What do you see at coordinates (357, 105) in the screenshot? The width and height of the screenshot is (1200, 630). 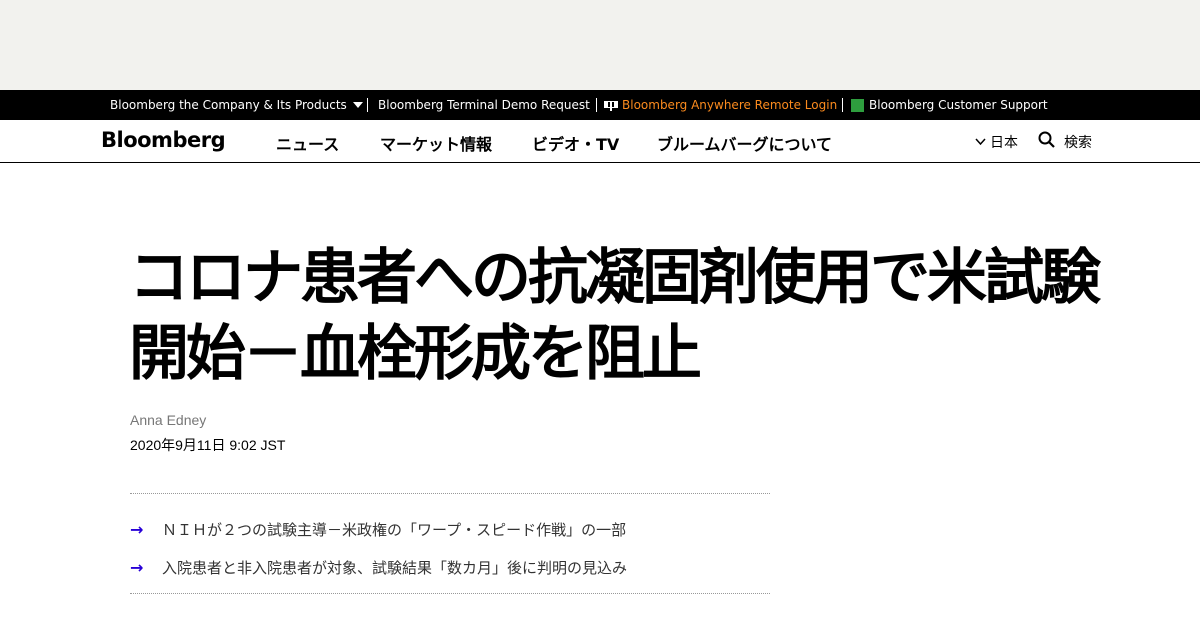 I see `caret-down-icon` at bounding box center [357, 105].